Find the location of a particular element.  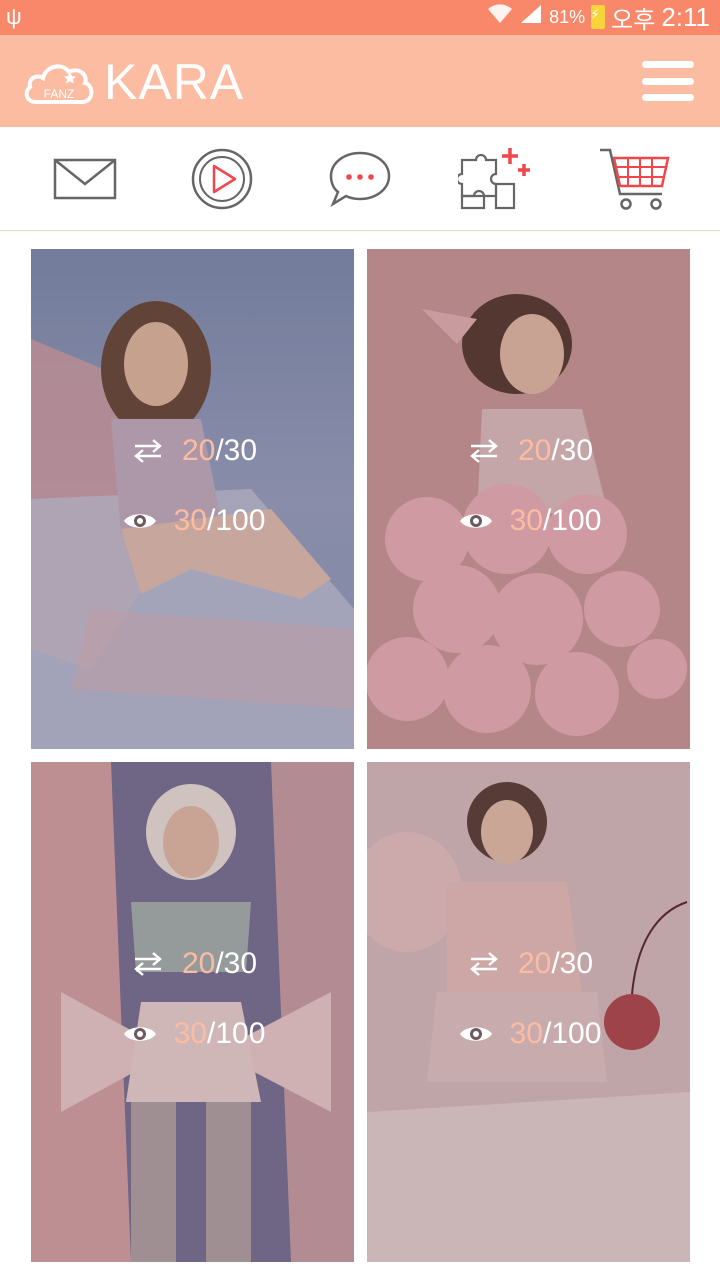

puzzle-plus-icon is located at coordinates (494, 179).